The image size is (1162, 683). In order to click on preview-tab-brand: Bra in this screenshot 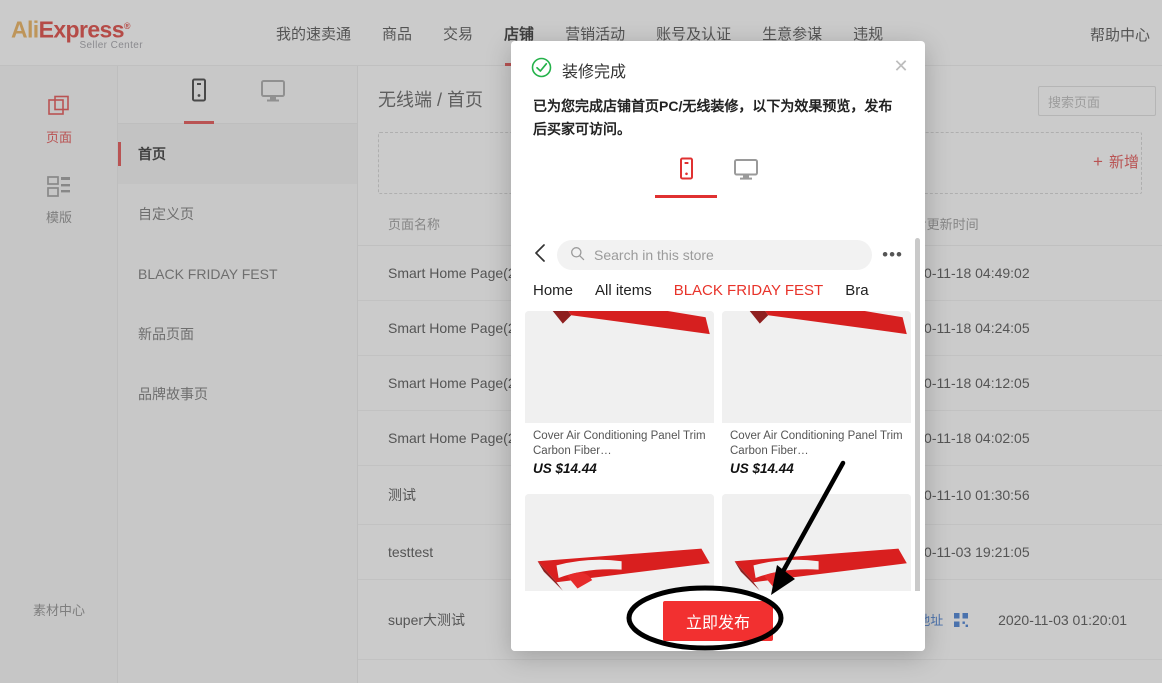, I will do `click(856, 290)`.